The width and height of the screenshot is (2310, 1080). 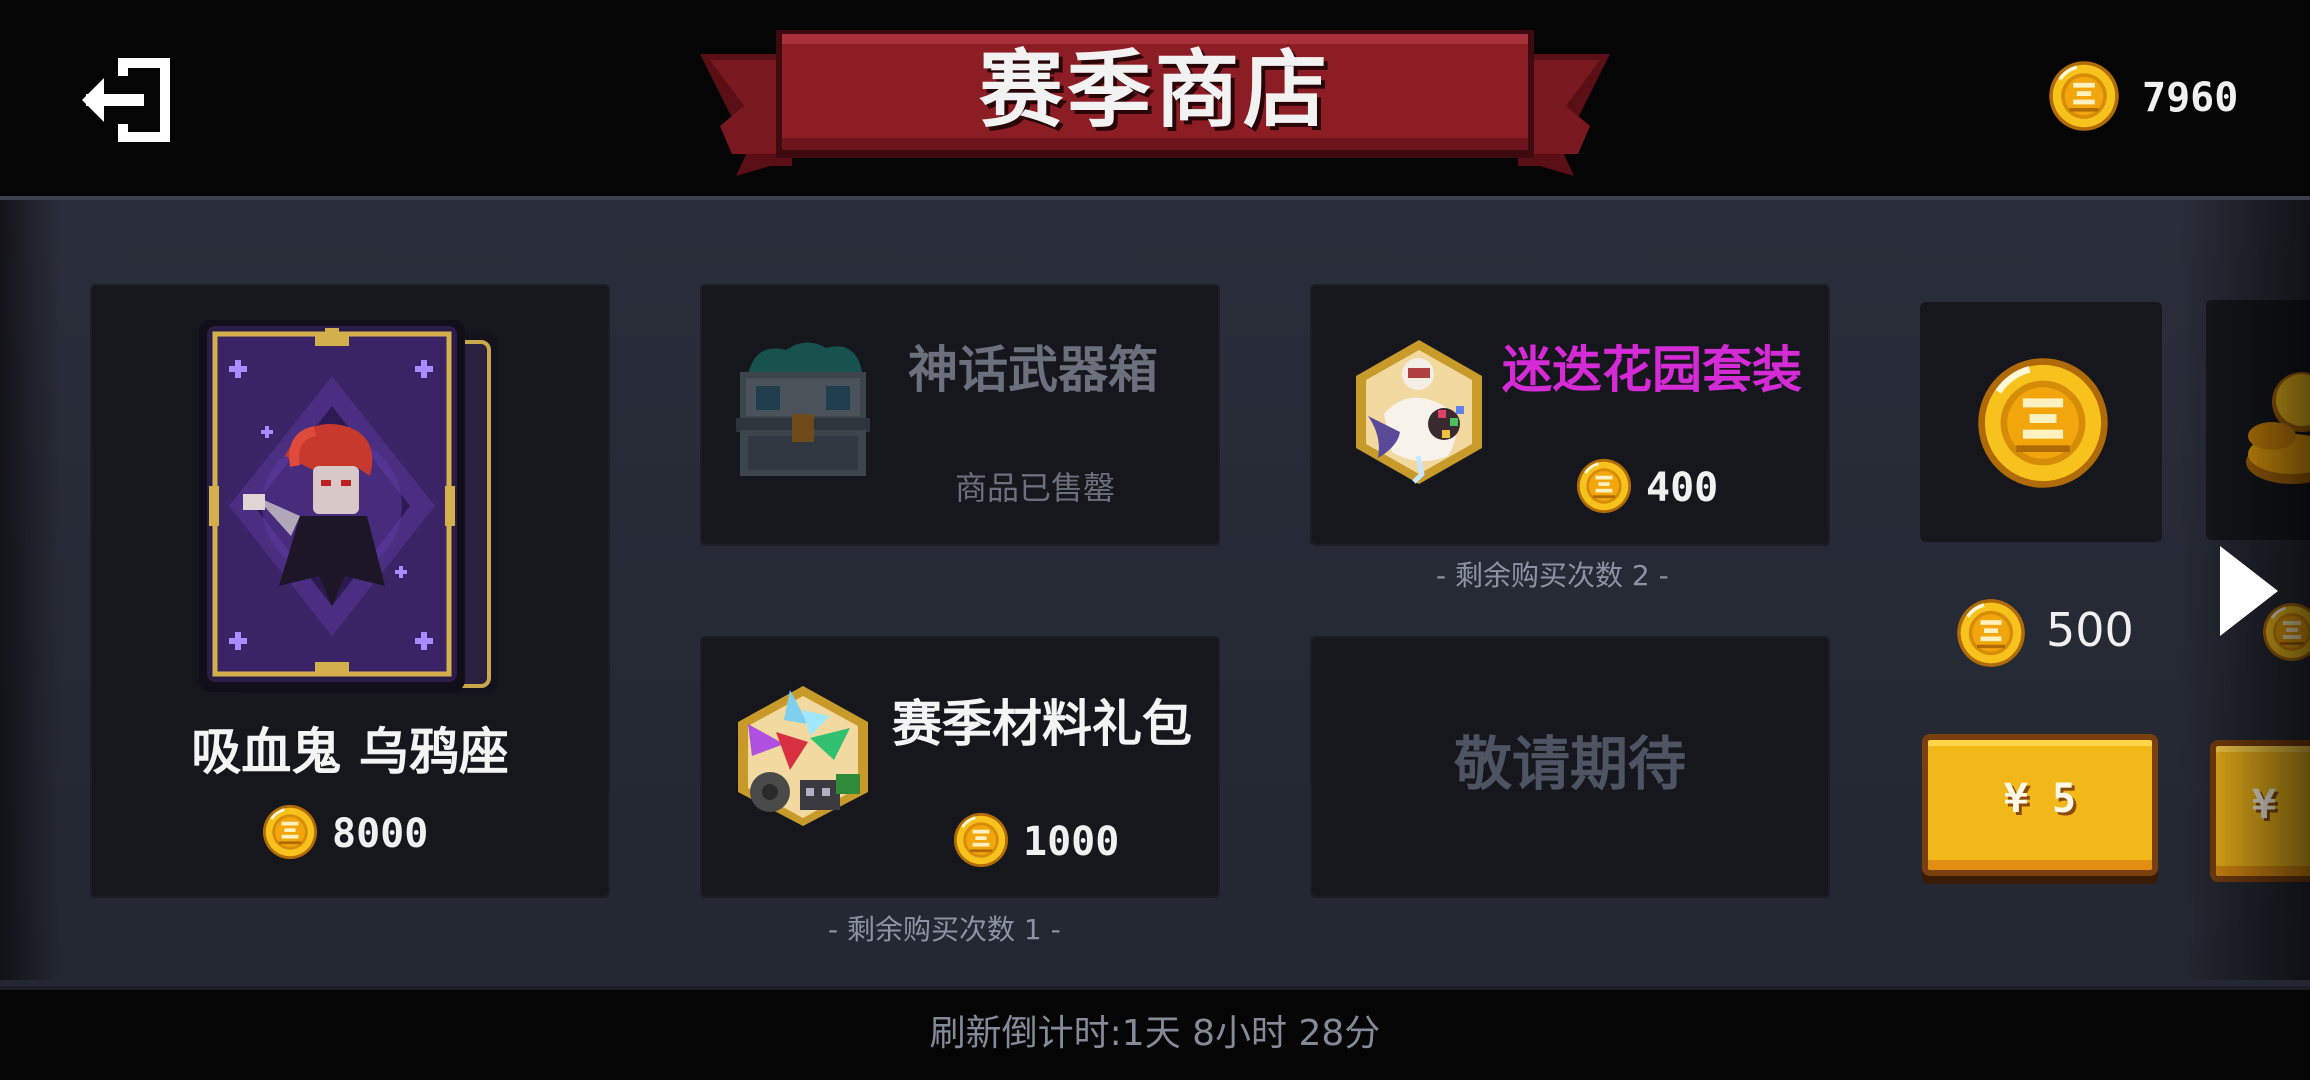 I want to click on buy-coin-pack-button: ¥ 5, so click(x=2040, y=805).